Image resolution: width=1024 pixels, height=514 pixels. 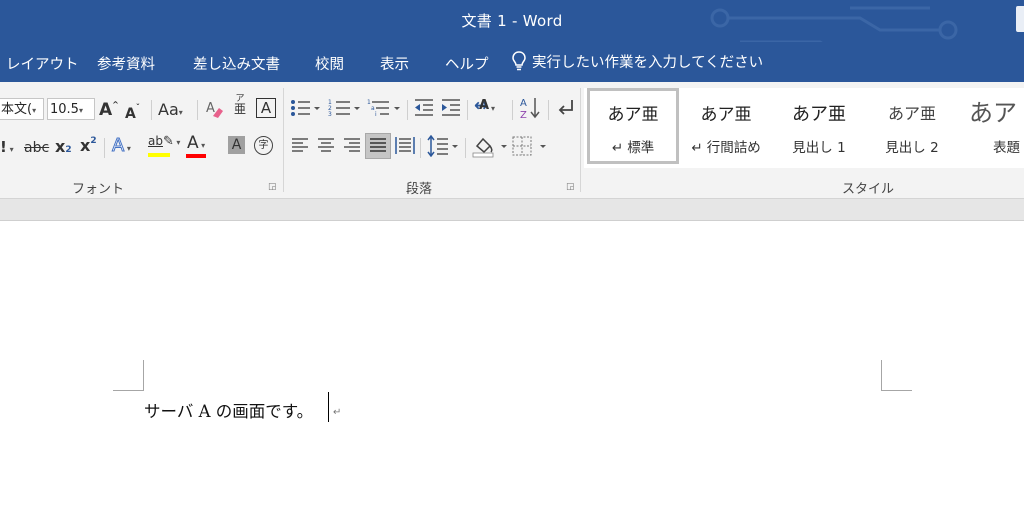 I want to click on show-formatting-marks-icon, so click(x=565, y=108).